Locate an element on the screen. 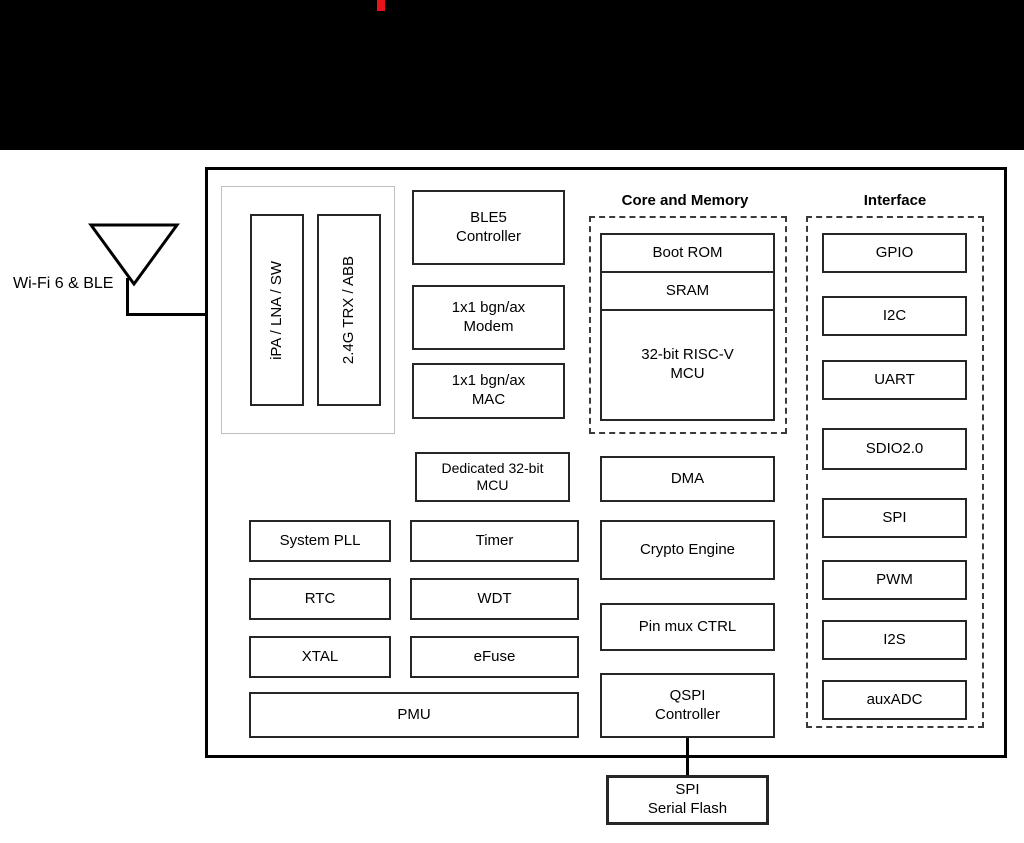 The height and width of the screenshot is (843, 1024). block-dma-label: DMA is located at coordinates (687, 478).